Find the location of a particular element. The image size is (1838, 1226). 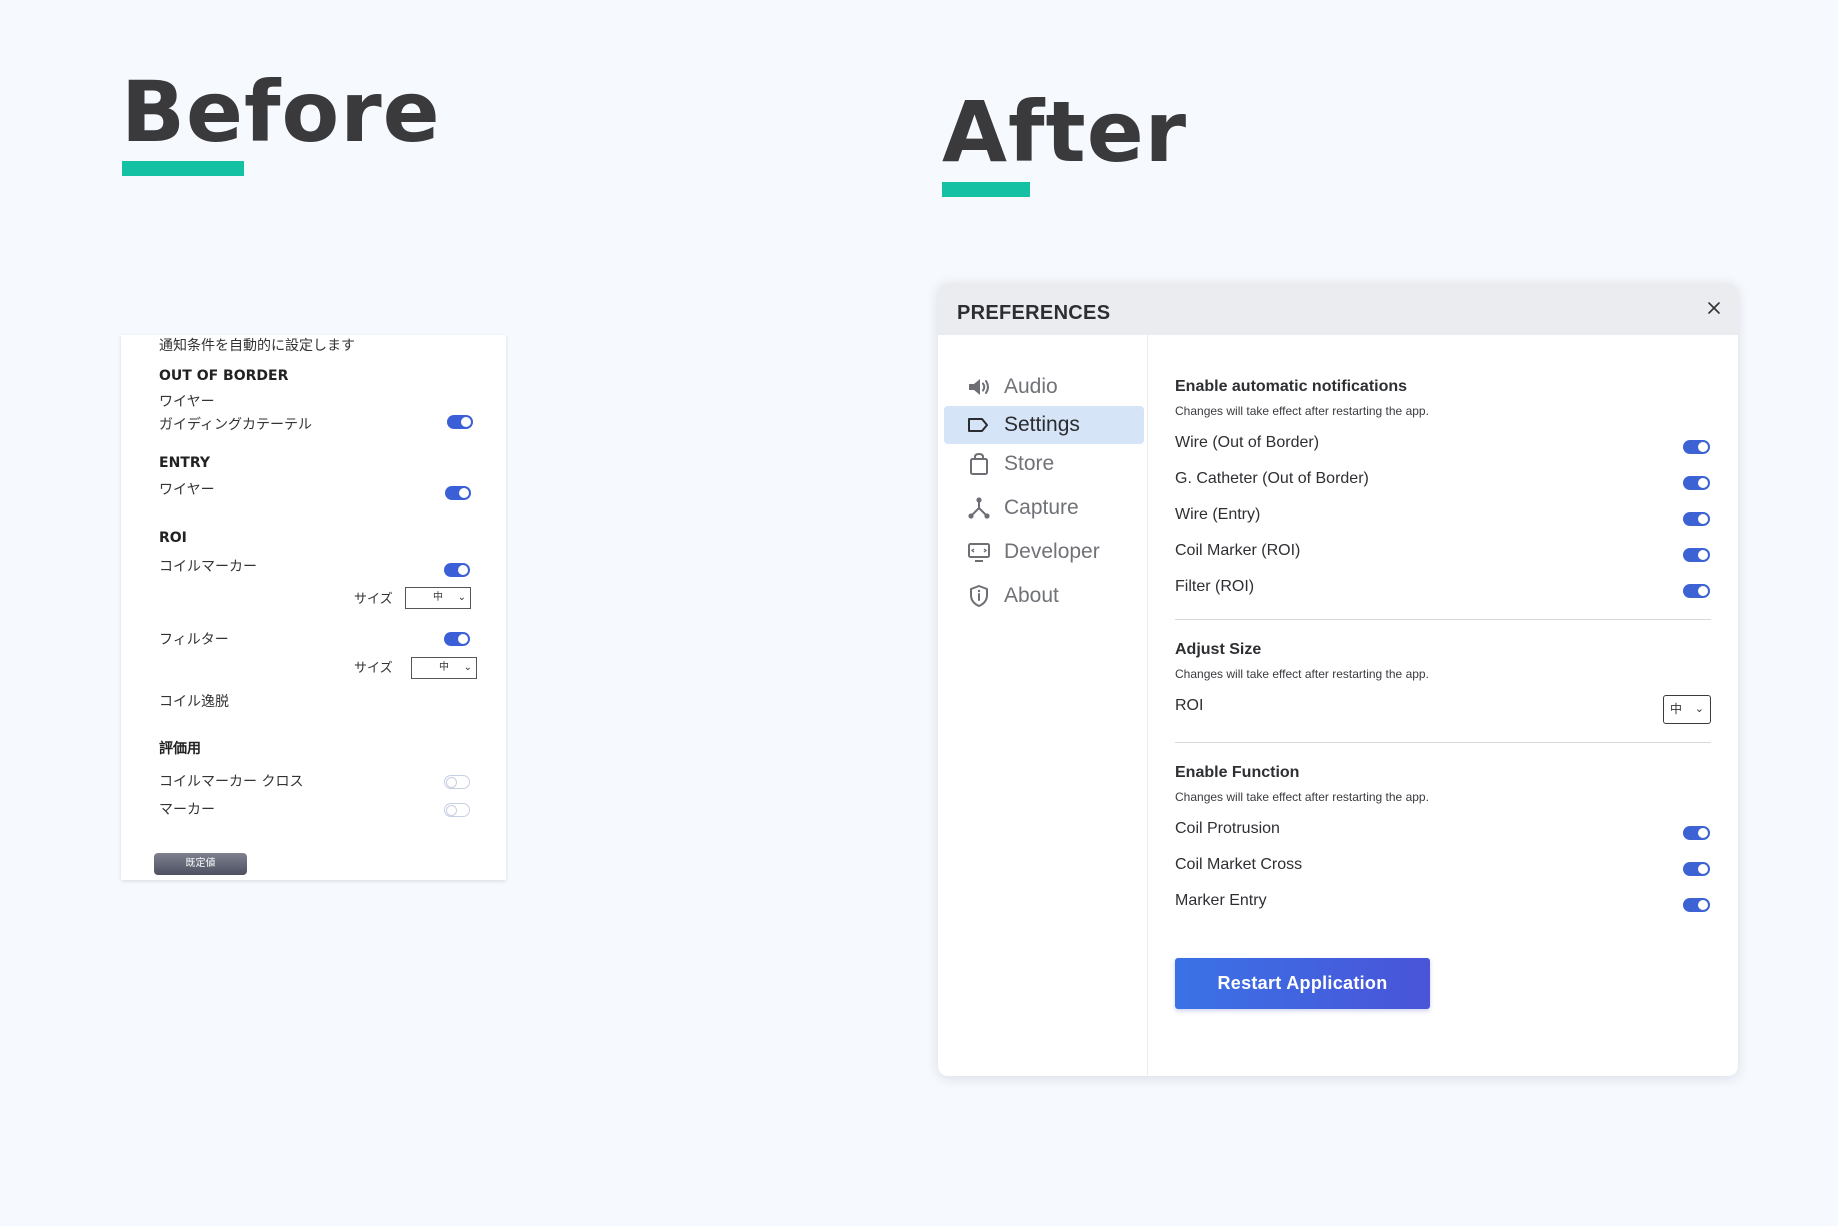

sidebar-item-settings: Settings is located at coordinates (1044, 425).